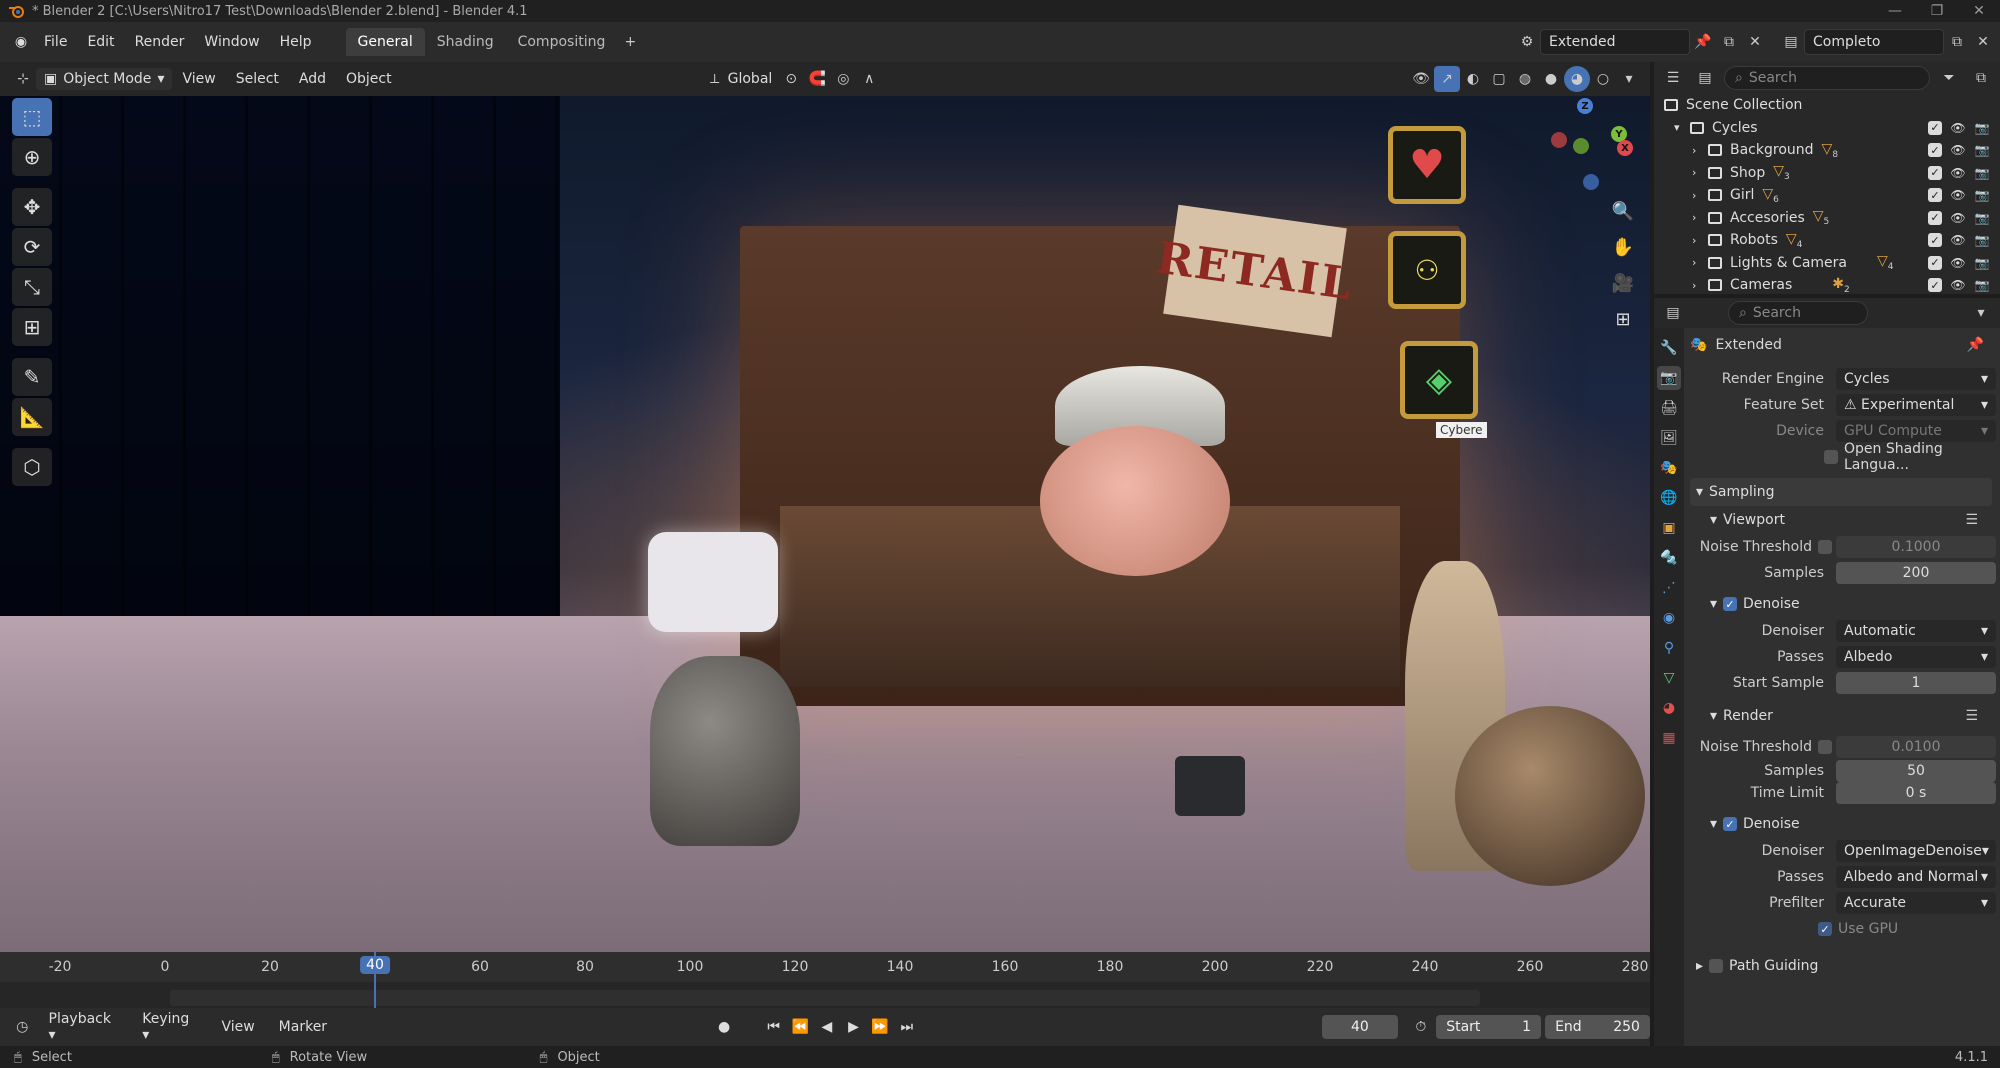 This screenshot has height=1068, width=2000. I want to click on outliner-editor-icon: ☰, so click(1673, 78).